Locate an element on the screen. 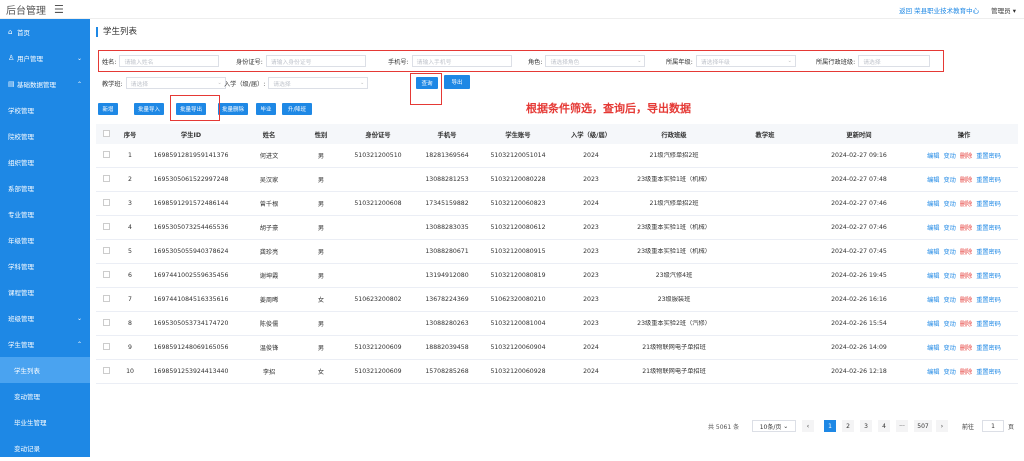  sidebar-item: ▤ 基础数据管理 ⌃ is located at coordinates (45, 84).